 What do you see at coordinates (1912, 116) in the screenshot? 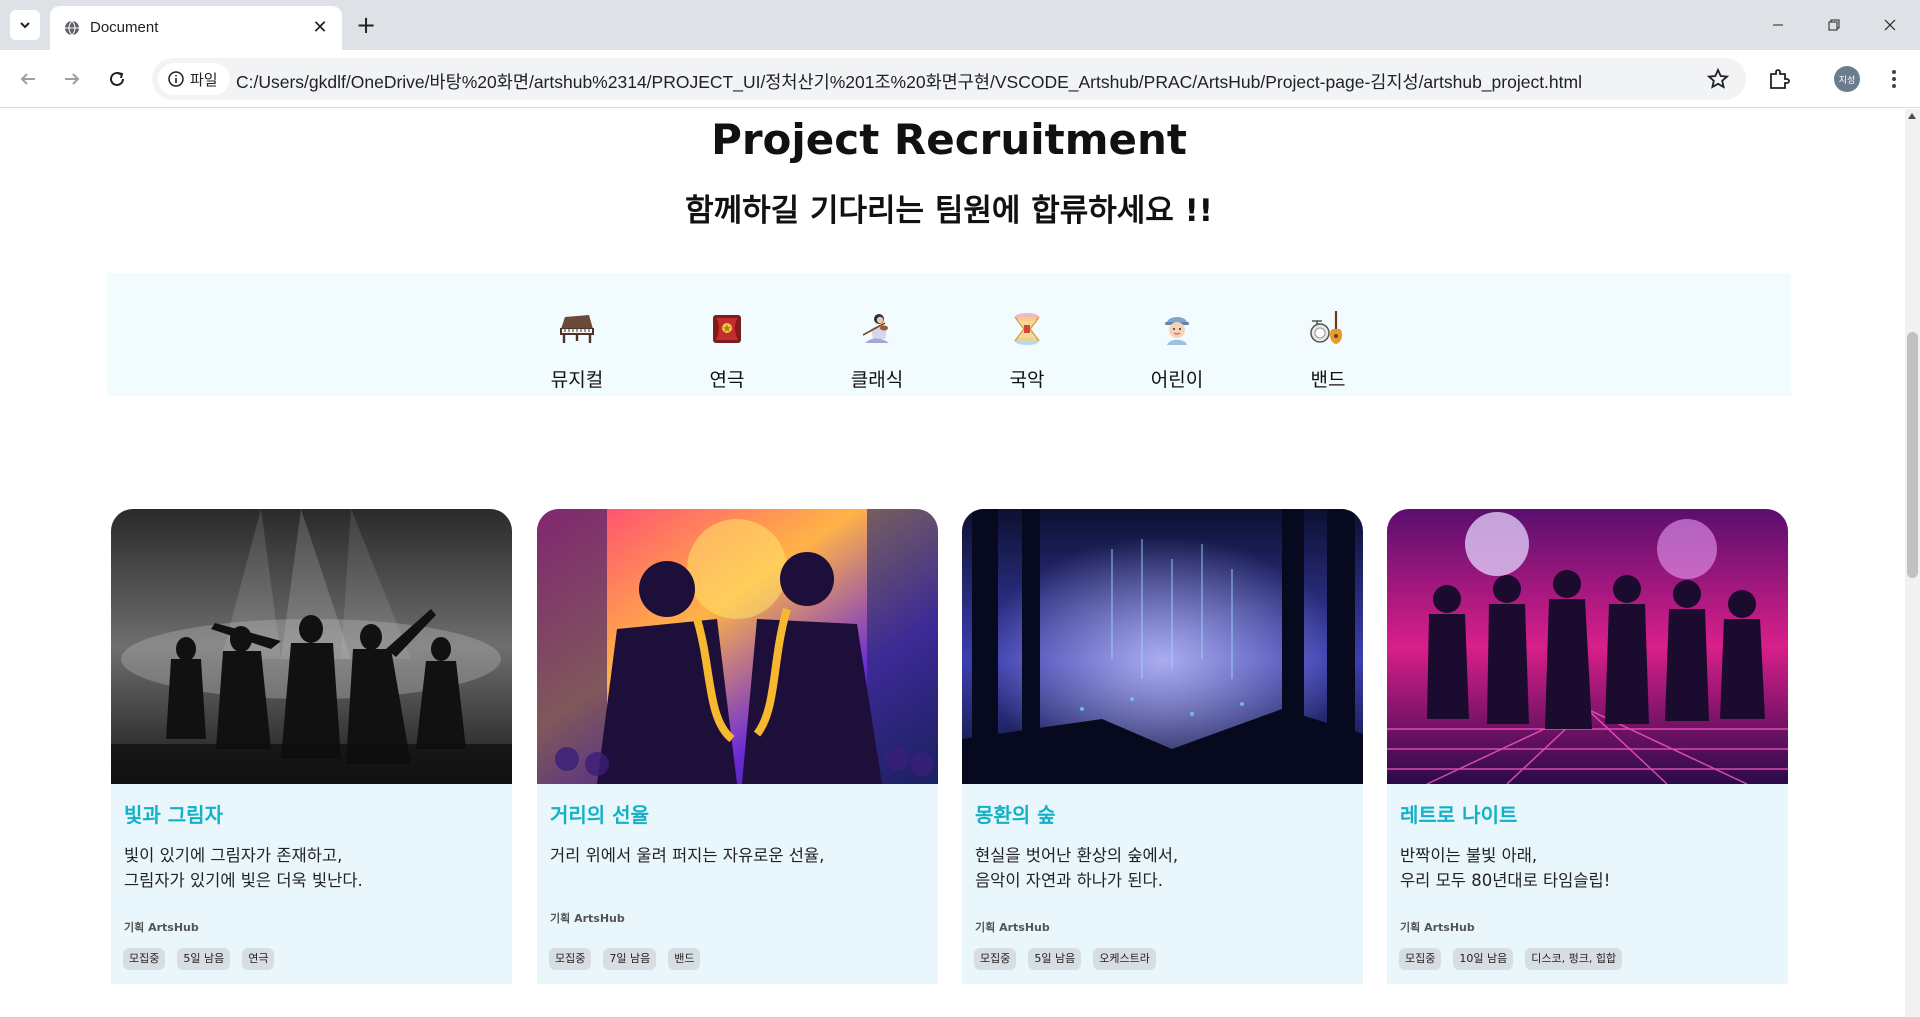
I see `scroll-up-arrow-icon` at bounding box center [1912, 116].